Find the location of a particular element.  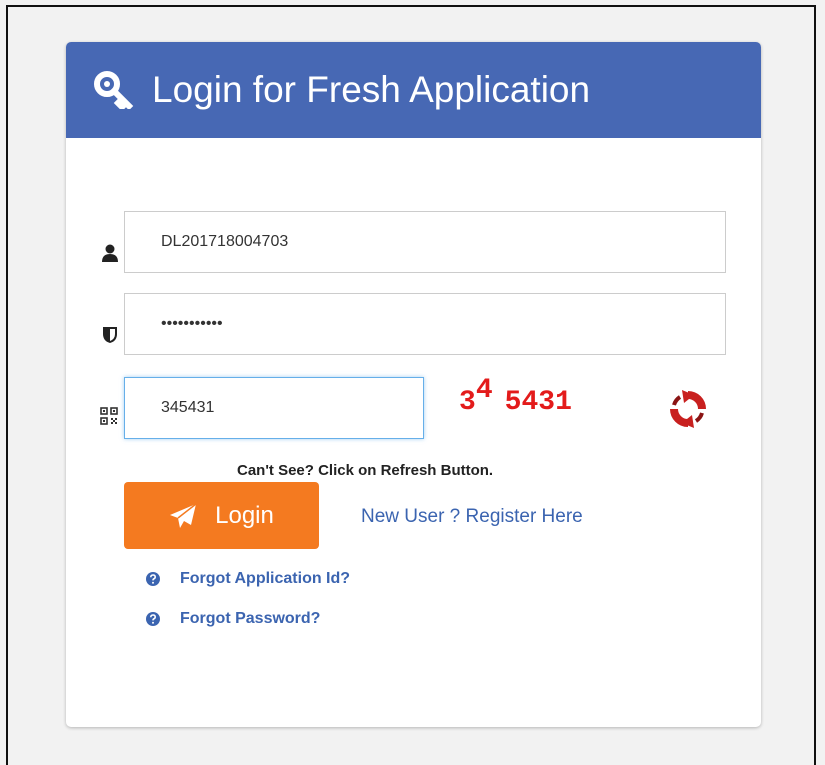

forgot-password-link: Forgot Password? is located at coordinates (233, 619).